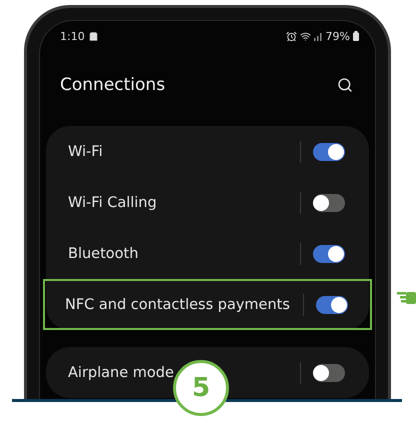  Describe the element at coordinates (318, 36) in the screenshot. I see `signal-icon` at that location.